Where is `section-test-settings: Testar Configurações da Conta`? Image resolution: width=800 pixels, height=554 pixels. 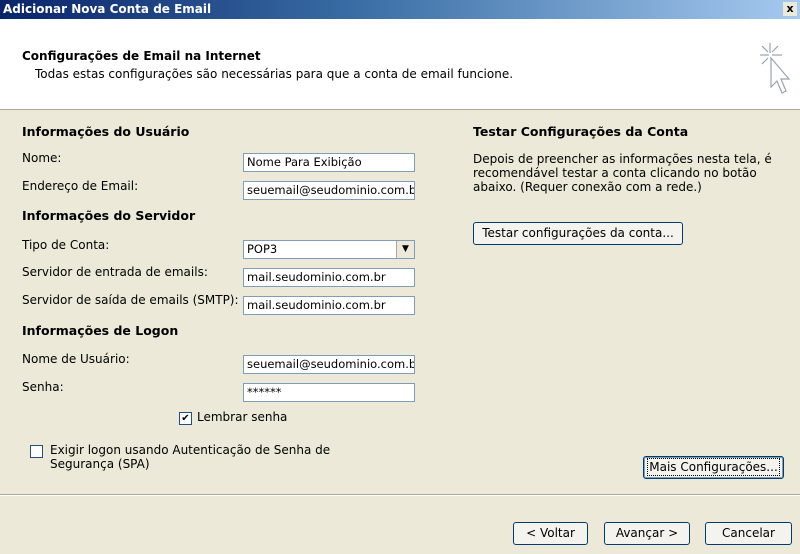 section-test-settings: Testar Configurações da Conta is located at coordinates (581, 131).